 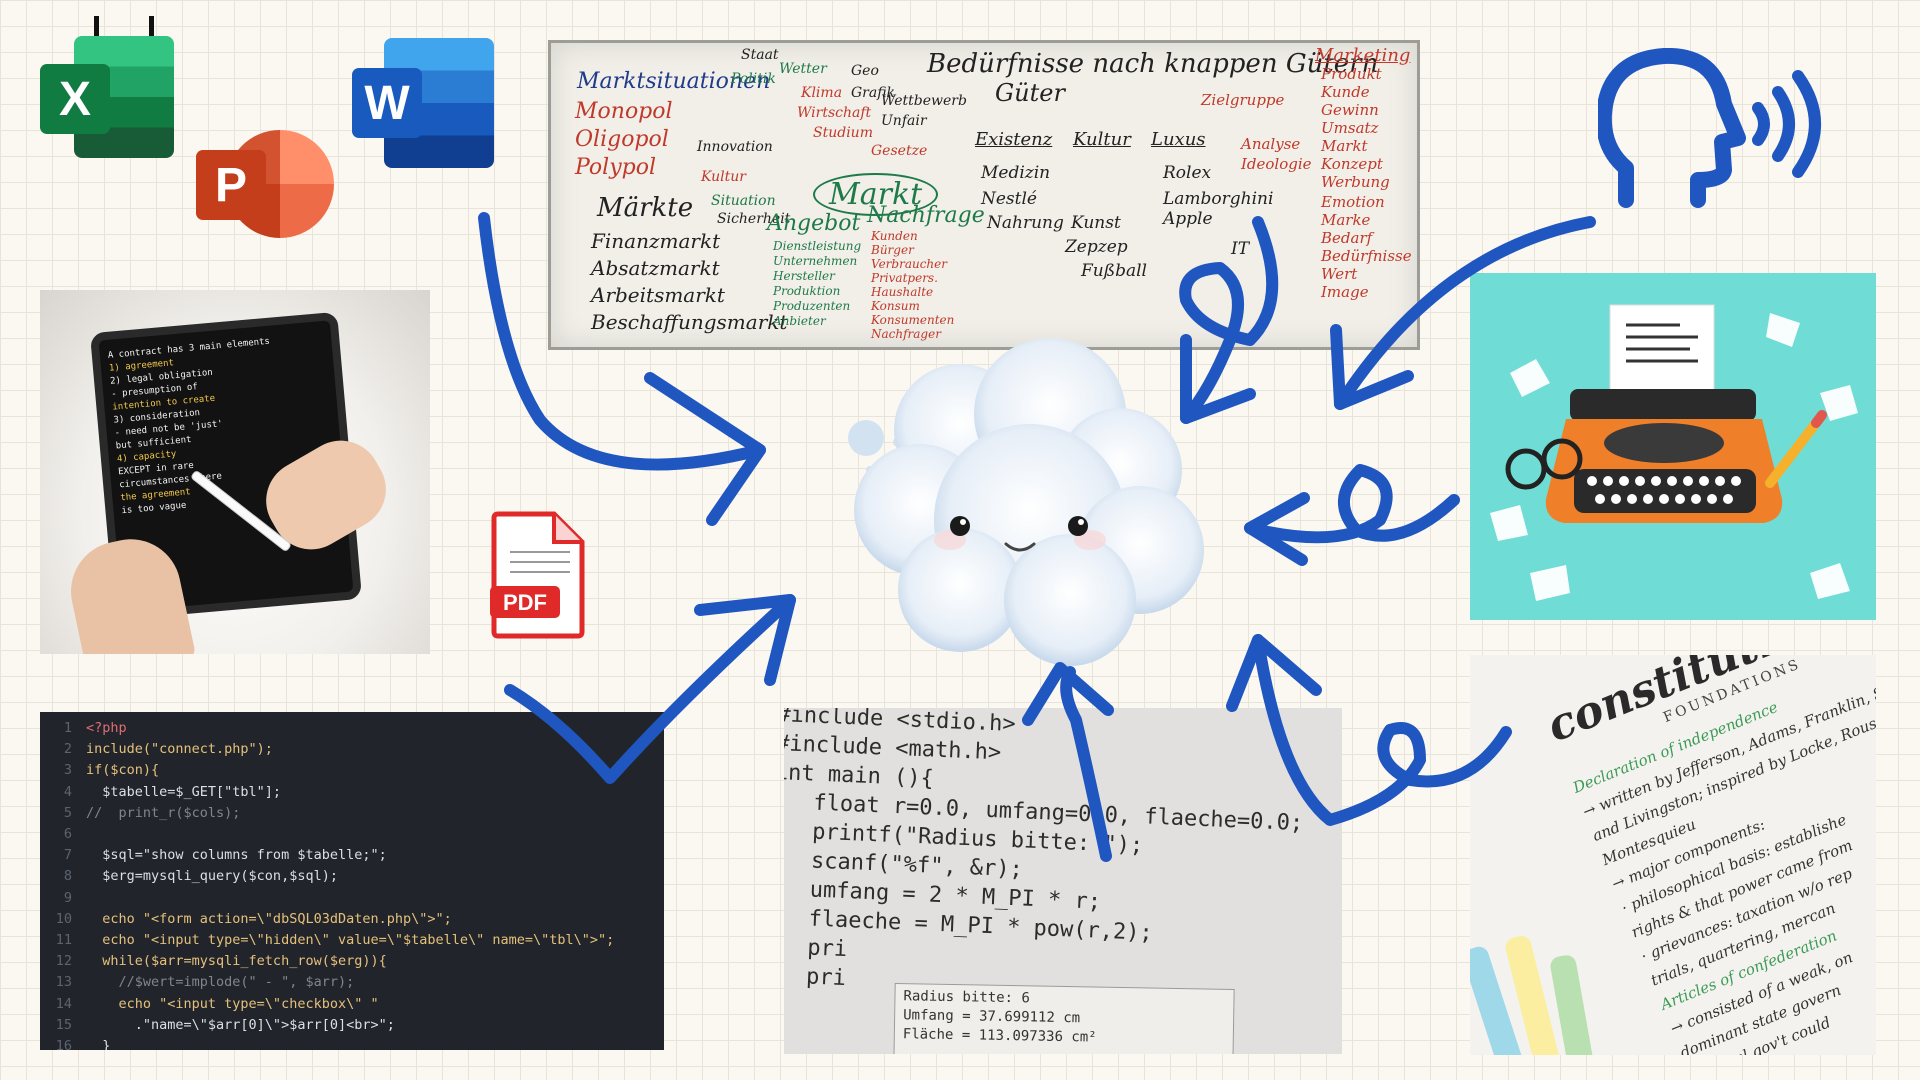 What do you see at coordinates (1229, 320) in the screenshot?
I see `arrow-whiteboard-loop` at bounding box center [1229, 320].